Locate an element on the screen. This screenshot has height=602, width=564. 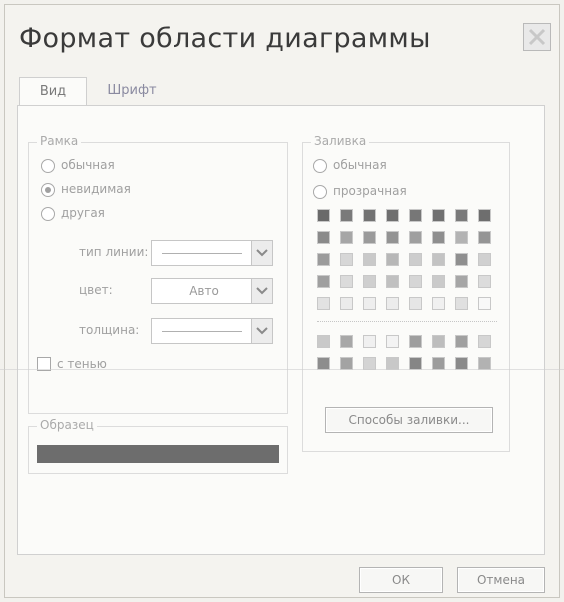
sample-legend: Образец is located at coordinates (67, 425).